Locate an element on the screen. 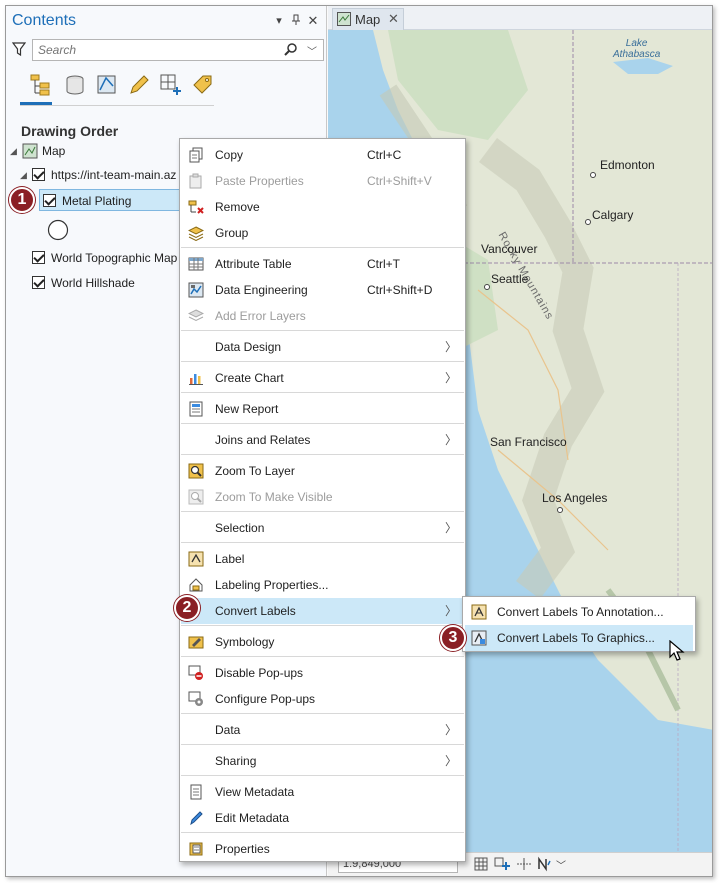 This screenshot has height=883, width=720. tree-item-layer: World Hillshade is located at coordinates (107, 283).